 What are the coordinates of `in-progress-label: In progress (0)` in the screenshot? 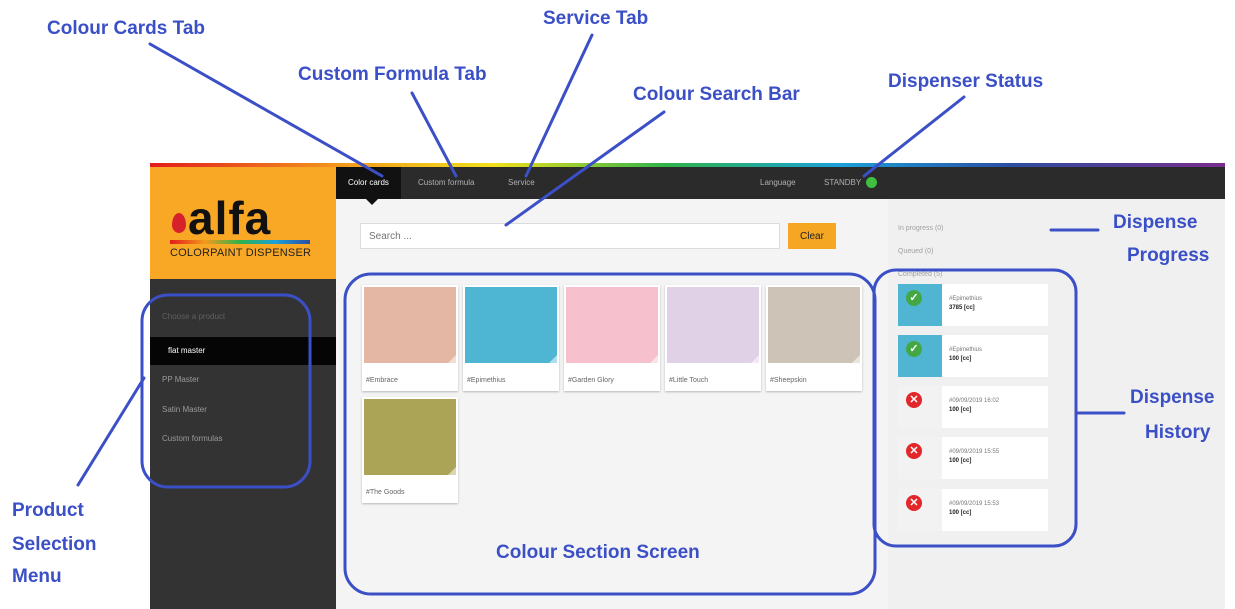 It's located at (921, 228).